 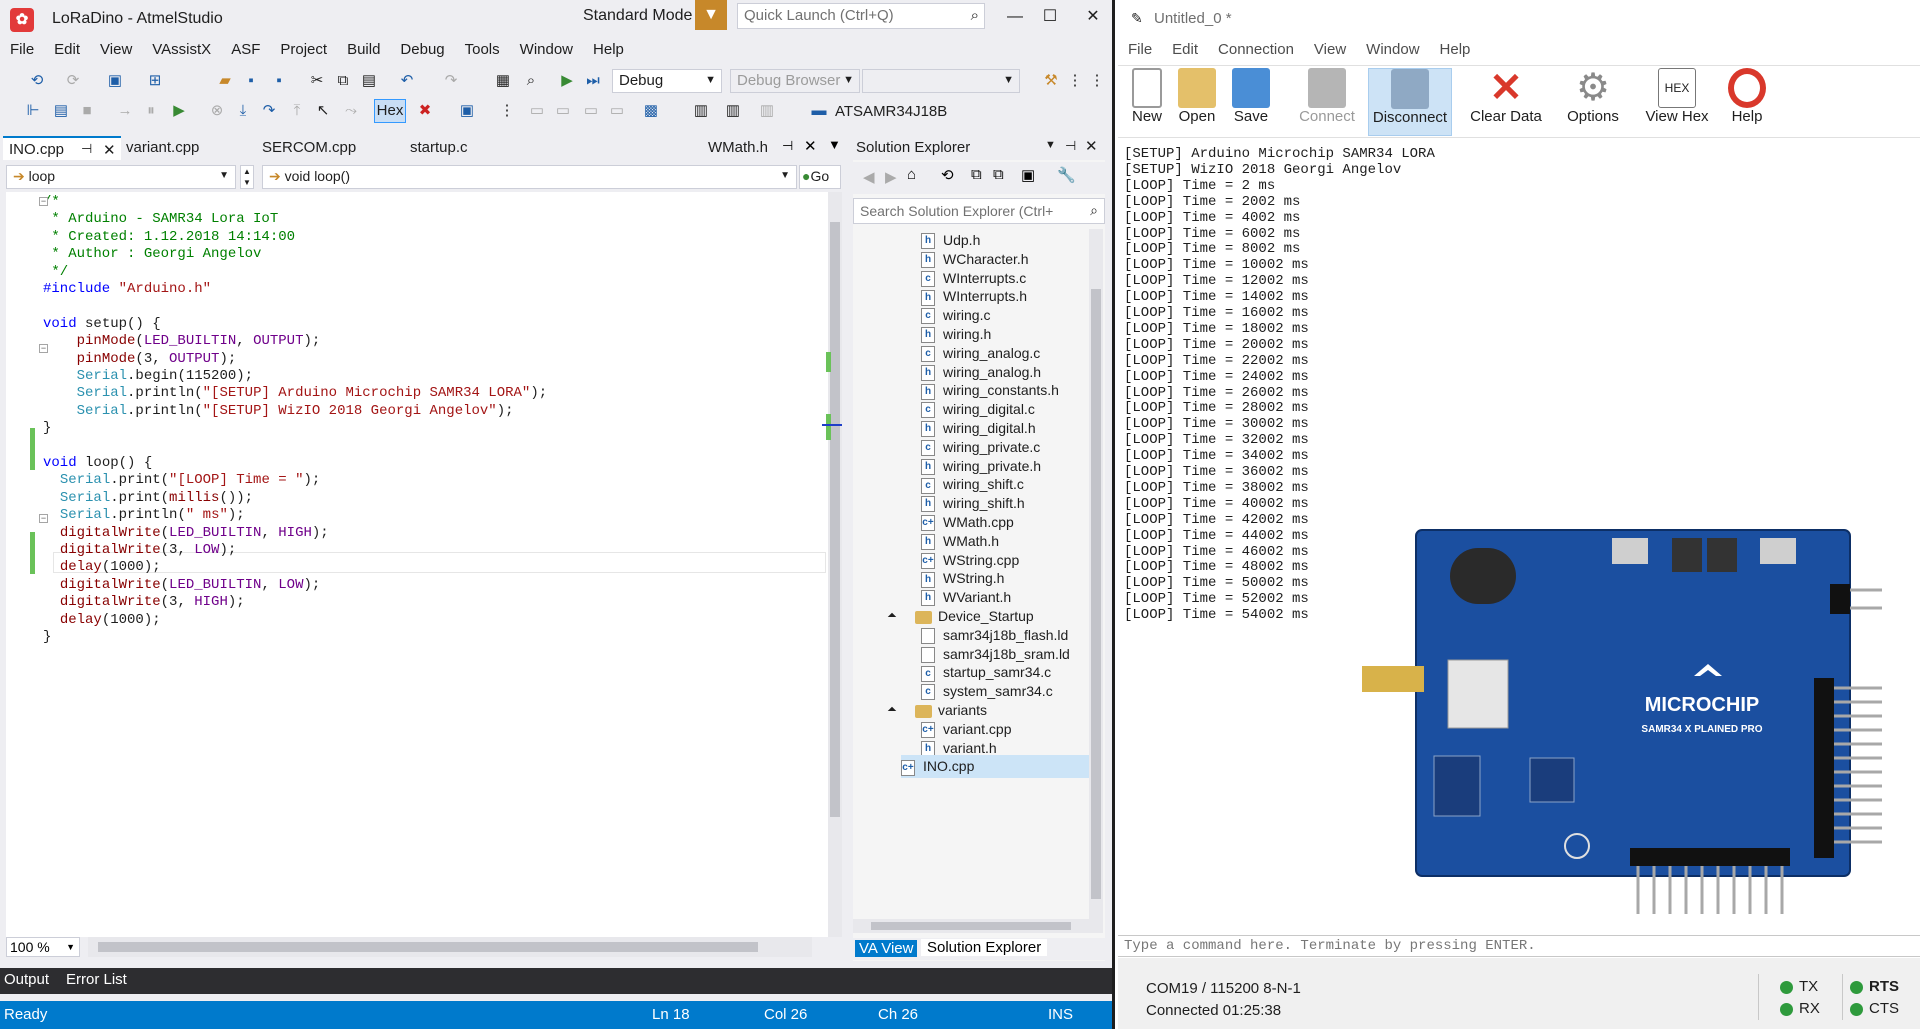 What do you see at coordinates (531, 81) in the screenshot?
I see `find-icon: ⌕` at bounding box center [531, 81].